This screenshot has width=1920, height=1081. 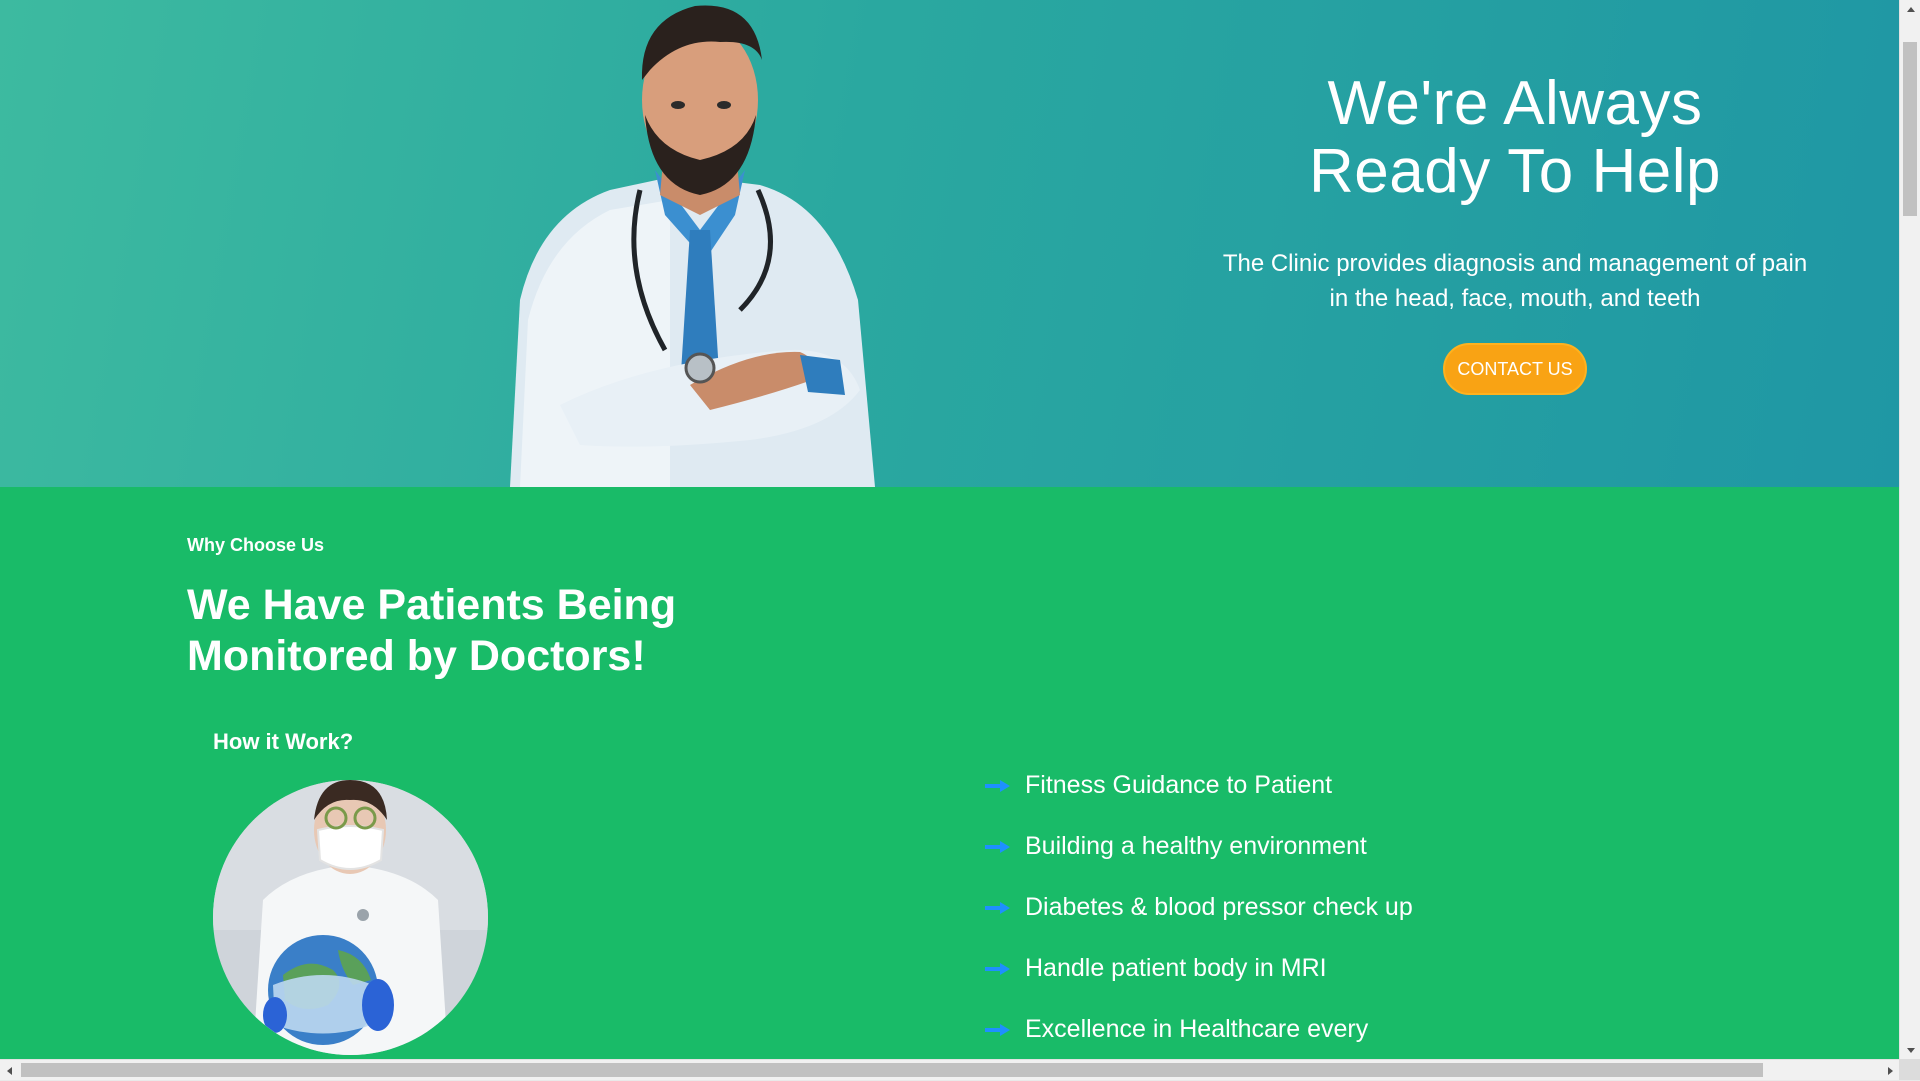 What do you see at coordinates (1910, 1050) in the screenshot?
I see `scroll-down-arrow-icon` at bounding box center [1910, 1050].